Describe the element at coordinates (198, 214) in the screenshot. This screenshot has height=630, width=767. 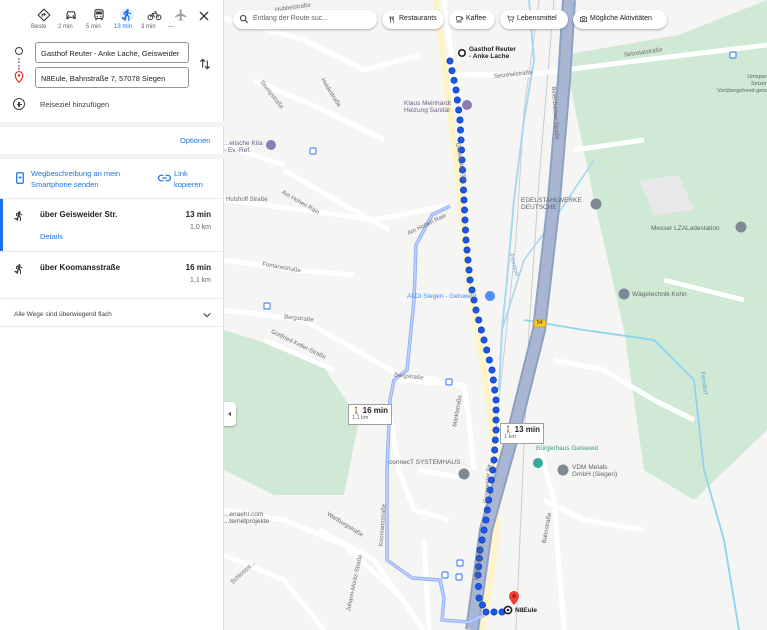
I see `route-duration: 13 min` at that location.